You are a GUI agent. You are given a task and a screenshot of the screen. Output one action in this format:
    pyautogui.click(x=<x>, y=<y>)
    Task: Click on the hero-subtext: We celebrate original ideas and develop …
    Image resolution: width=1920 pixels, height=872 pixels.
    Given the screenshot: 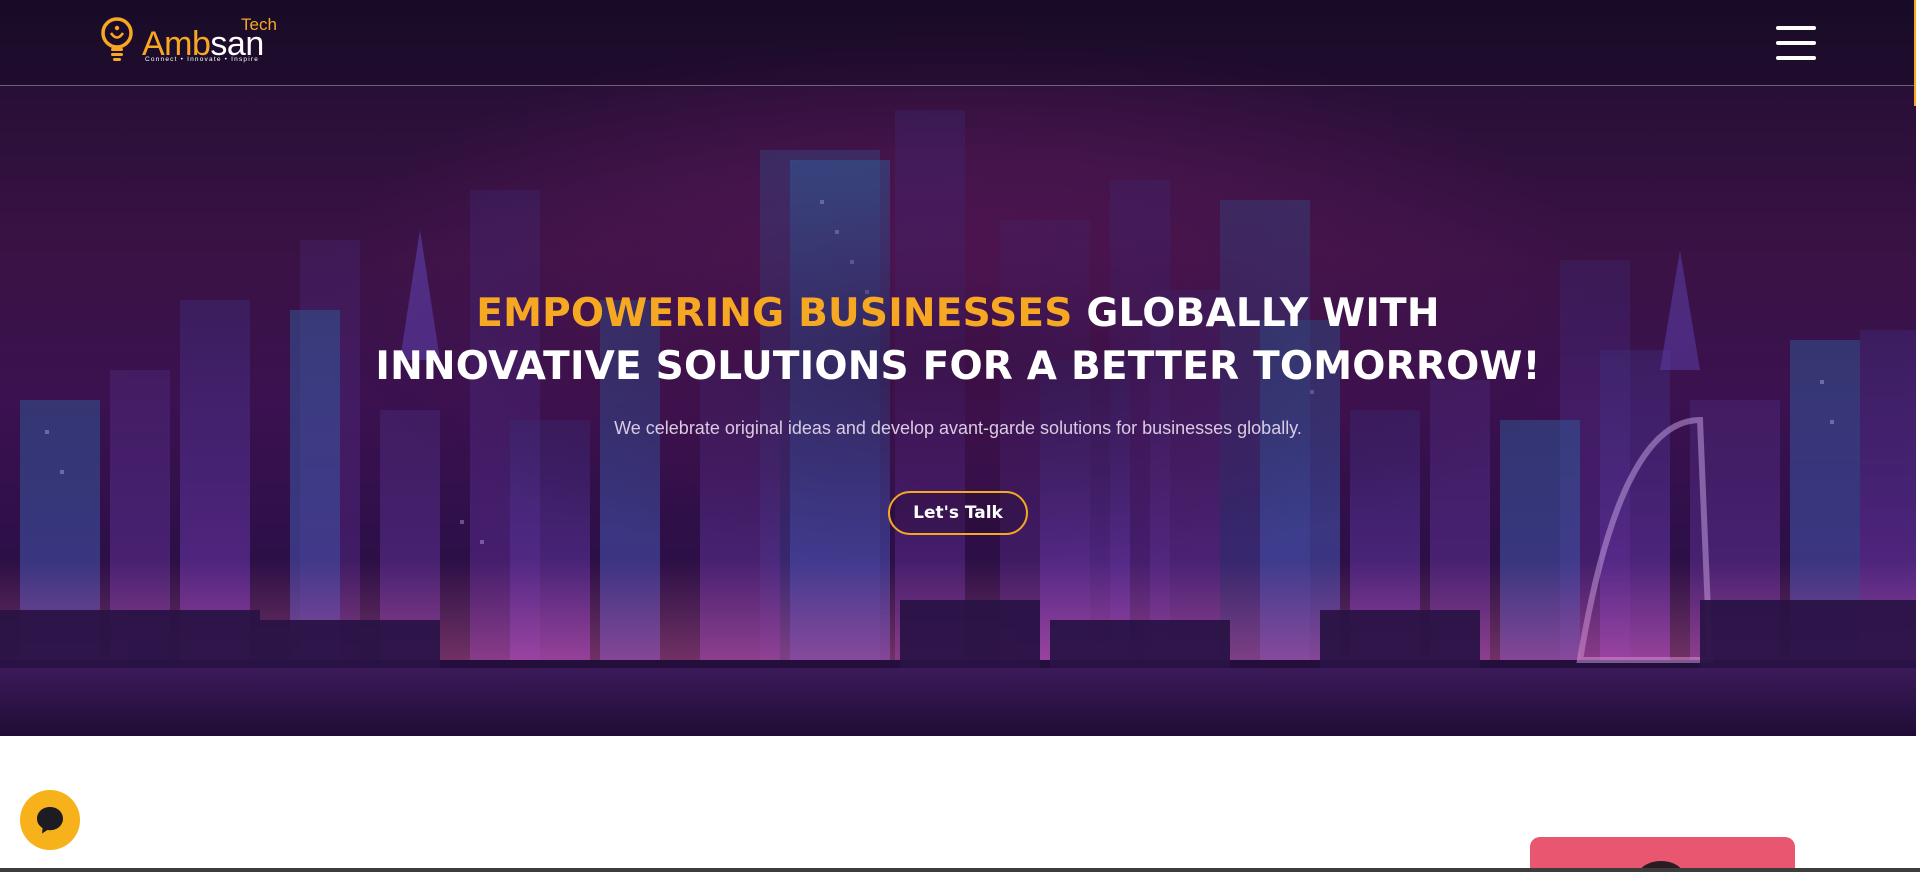 What is the action you would take?
    pyautogui.click(x=958, y=428)
    